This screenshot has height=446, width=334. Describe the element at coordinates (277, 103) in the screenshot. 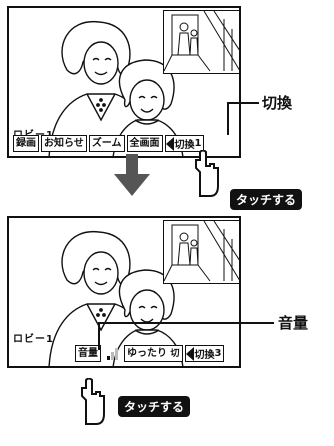

I see `switch-callout-label: 切換` at that location.